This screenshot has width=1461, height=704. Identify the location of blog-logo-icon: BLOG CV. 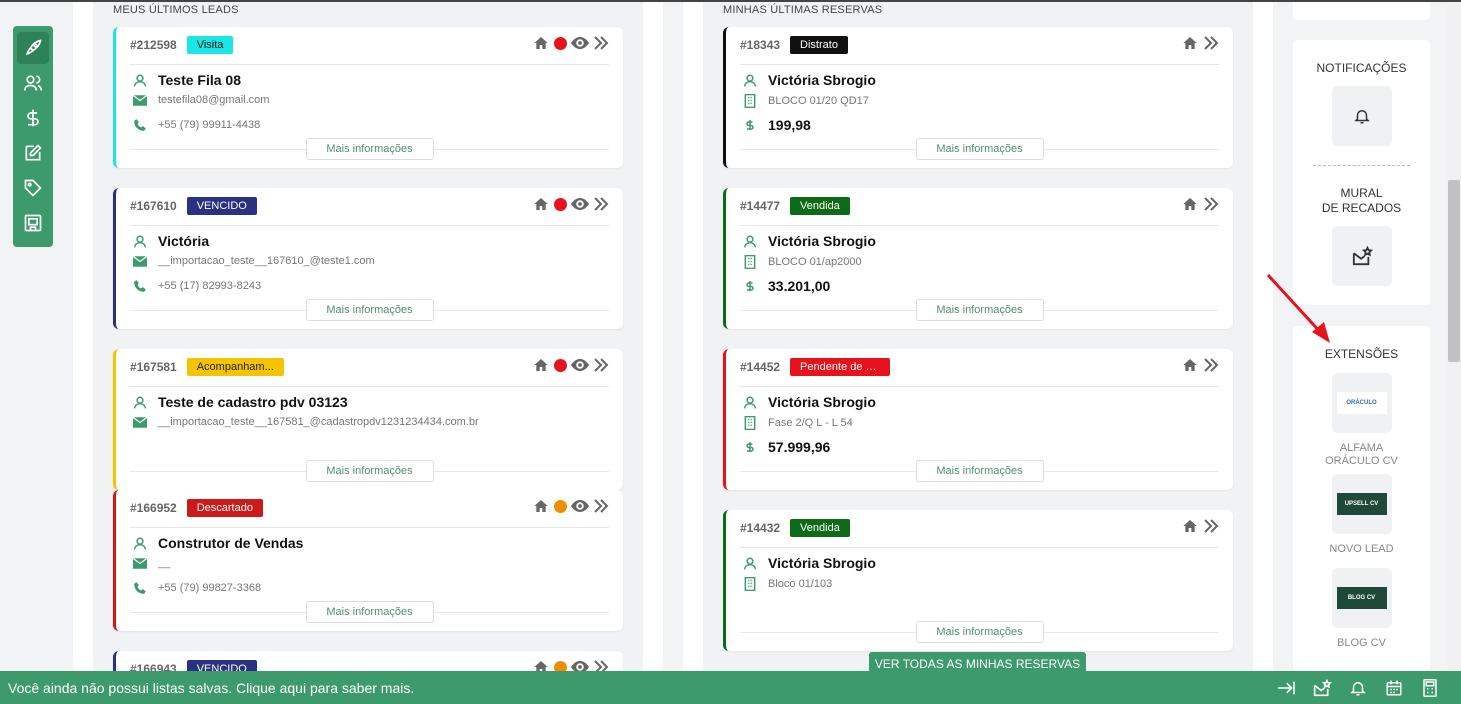
(1361, 598).